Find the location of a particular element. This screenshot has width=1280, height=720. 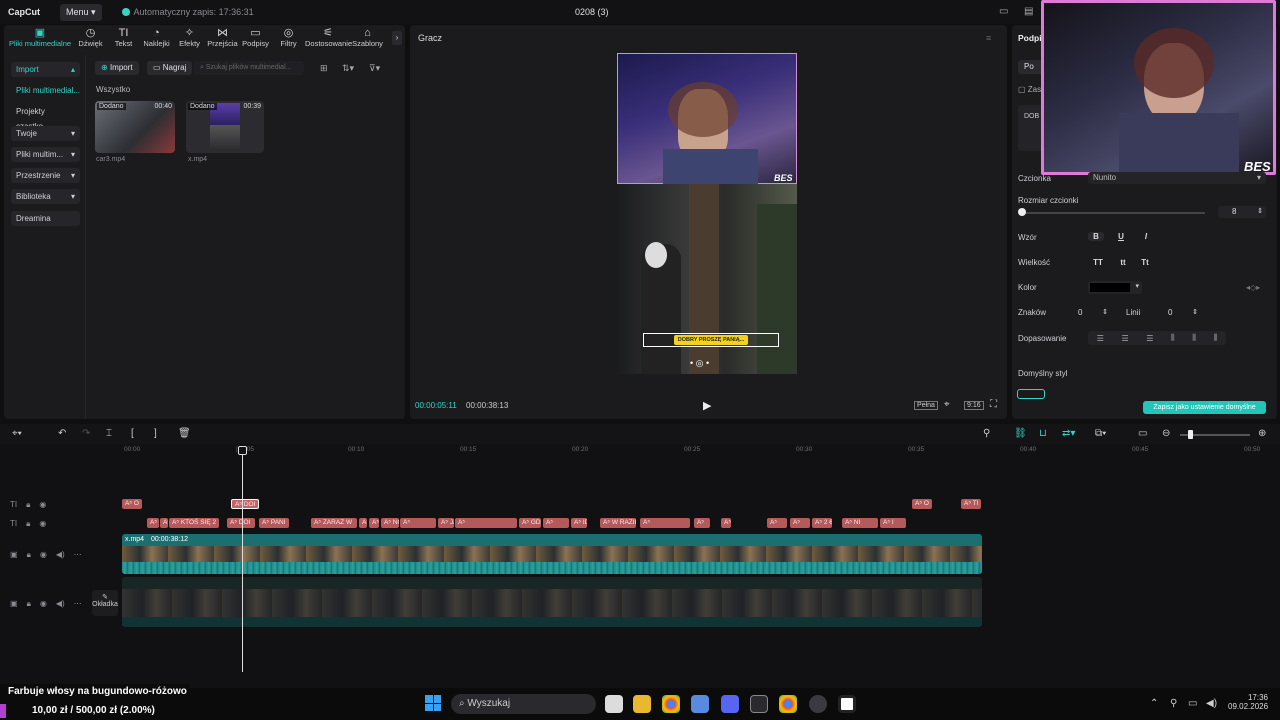

tab-filters: ◎ Filtry is located at coordinates (288, 40).